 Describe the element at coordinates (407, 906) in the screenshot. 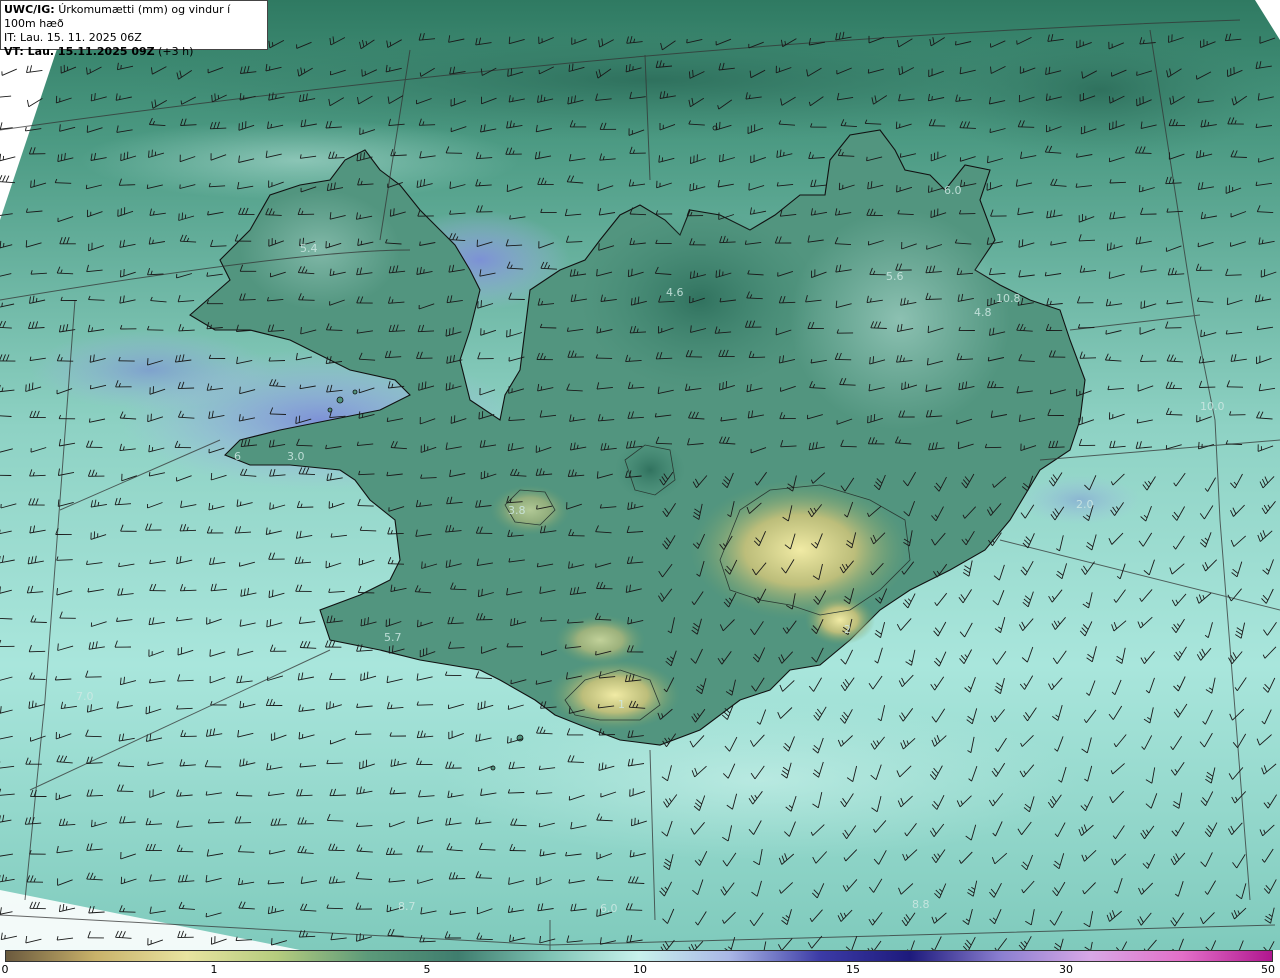

I see `map-label: 8.7` at that location.